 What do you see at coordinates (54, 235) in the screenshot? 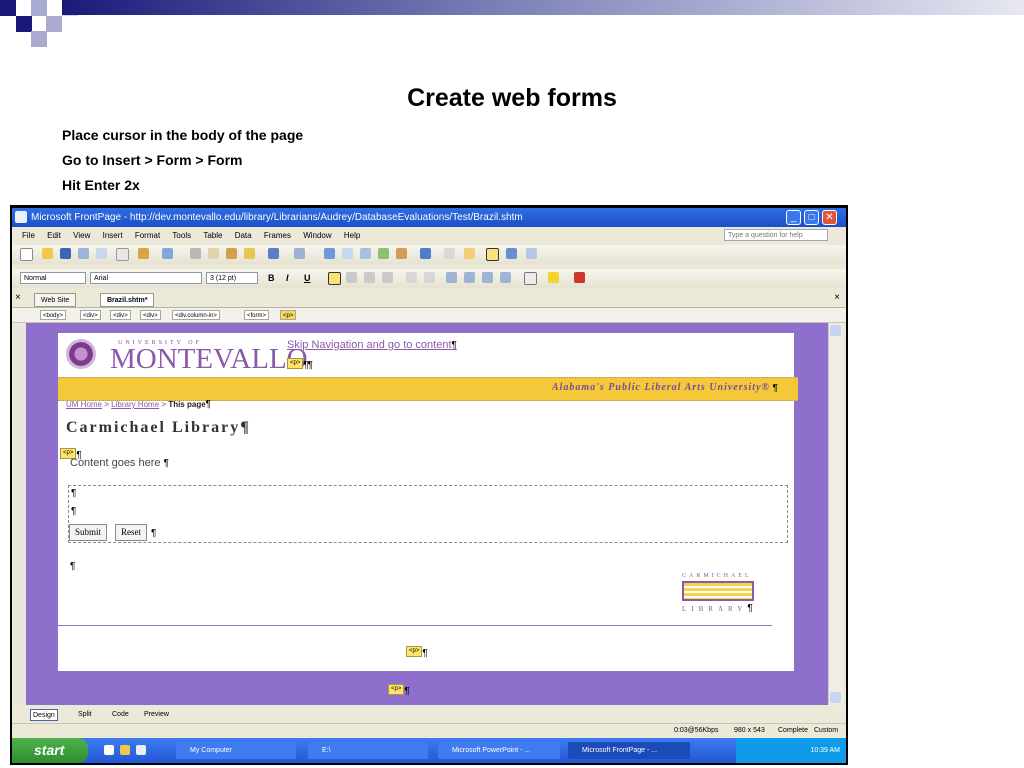
I see `menu-edit: Edit` at bounding box center [54, 235].